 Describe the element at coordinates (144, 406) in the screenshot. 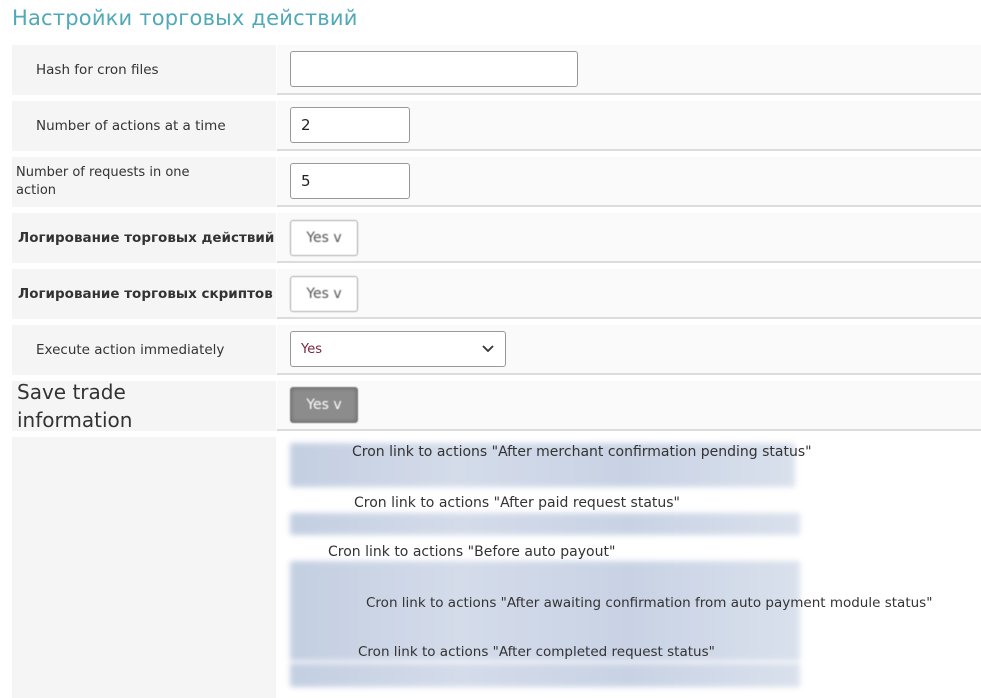

I see `setting-label: Save trade information` at that location.